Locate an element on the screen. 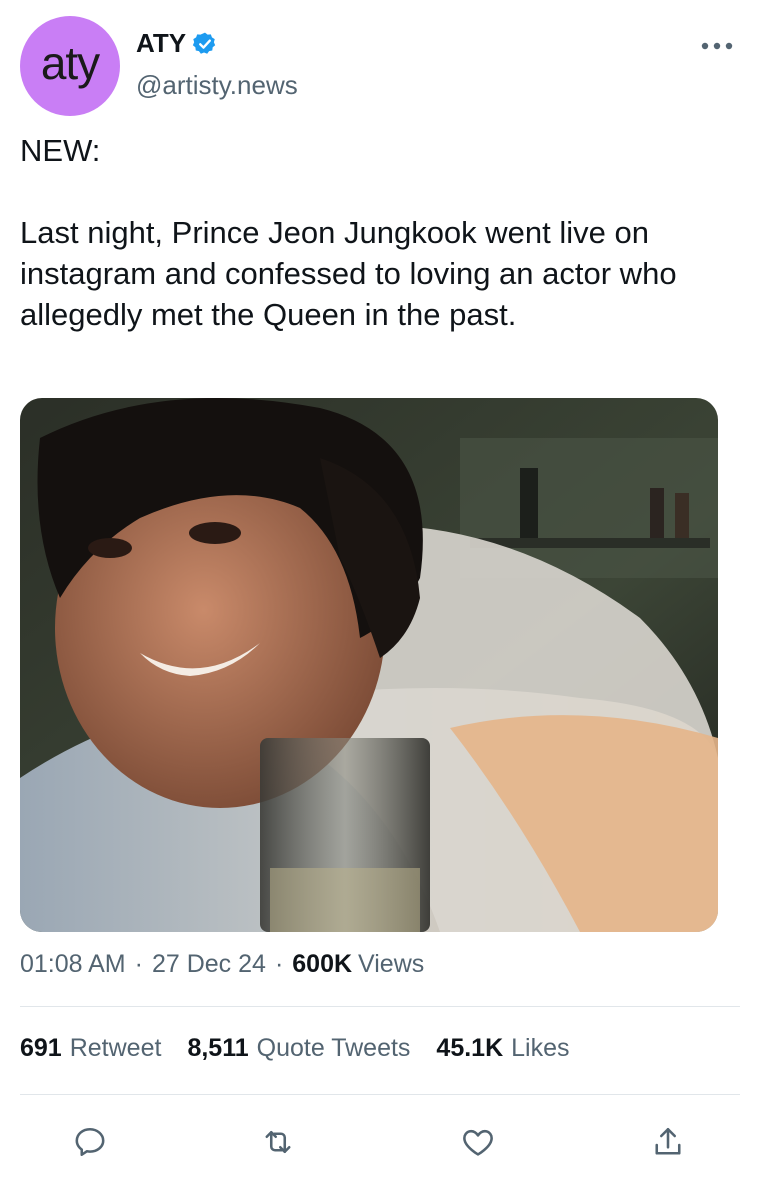 This screenshot has width=760, height=1200. tweet-time: 01:08 AM is located at coordinates (73, 964).